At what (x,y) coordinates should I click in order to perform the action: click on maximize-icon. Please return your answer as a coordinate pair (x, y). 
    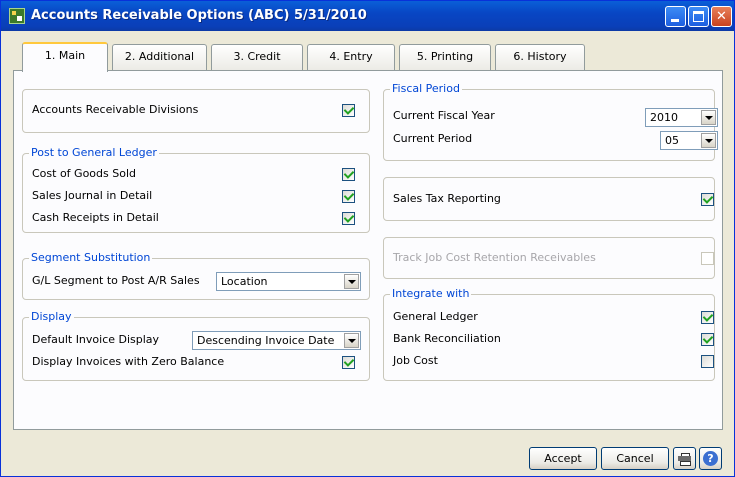
    Looking at the image, I should click on (698, 16).